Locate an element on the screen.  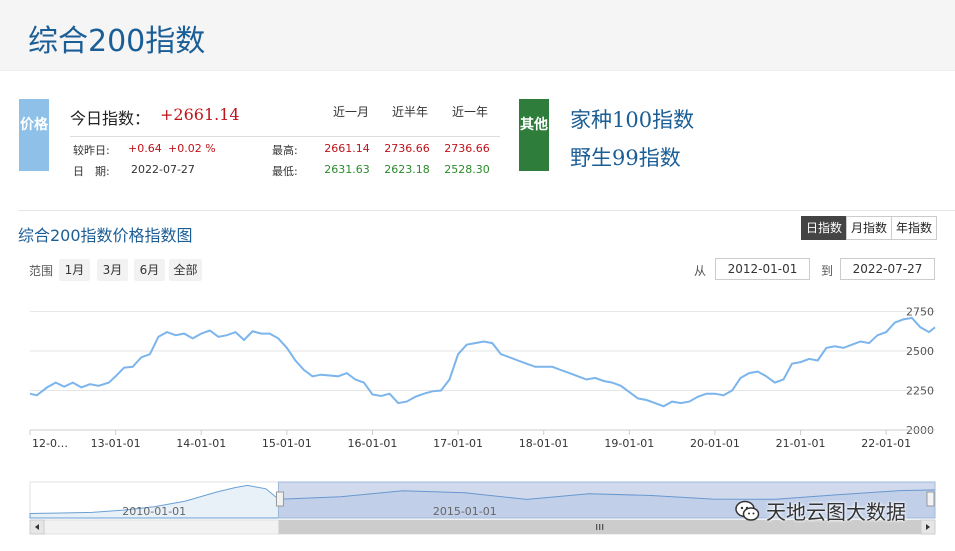
watermark: 天地云图大数据 is located at coordinates (820, 510).